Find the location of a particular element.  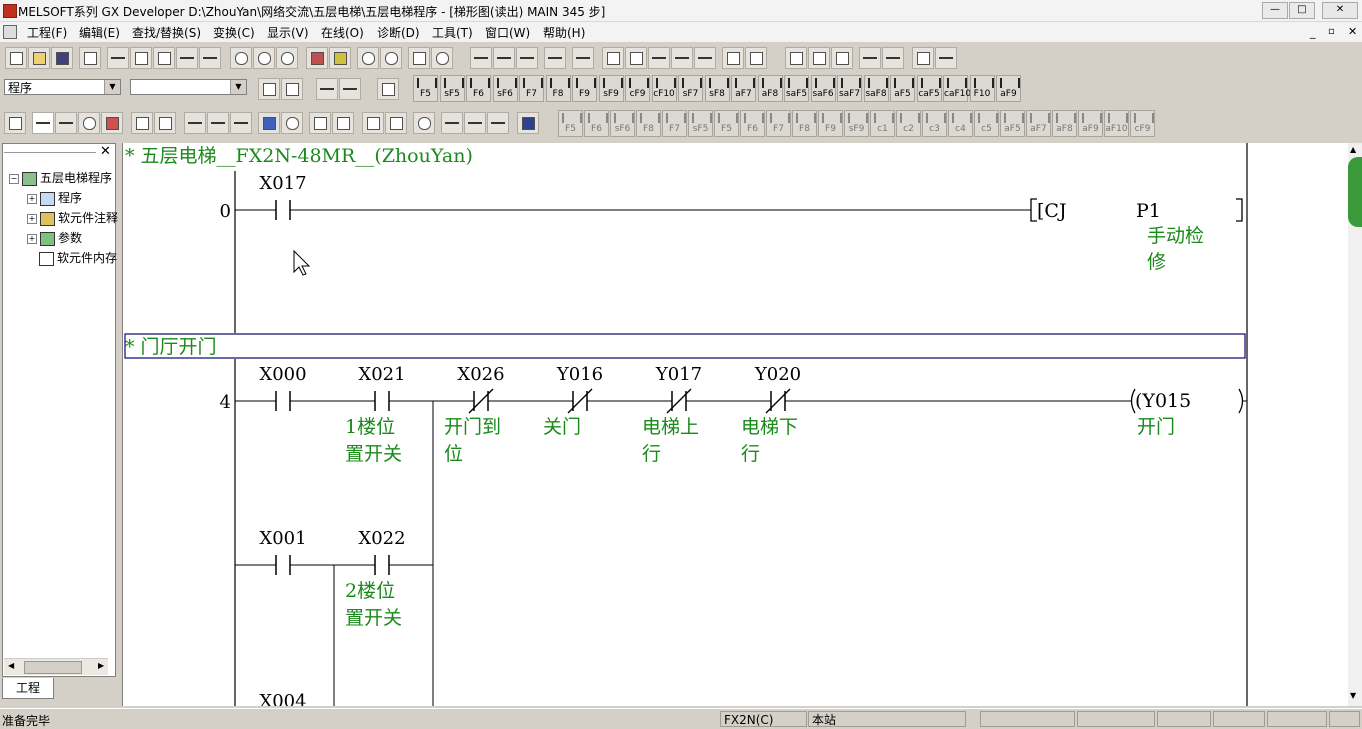

ladder-tool-12-icon is located at coordinates (756, 58).